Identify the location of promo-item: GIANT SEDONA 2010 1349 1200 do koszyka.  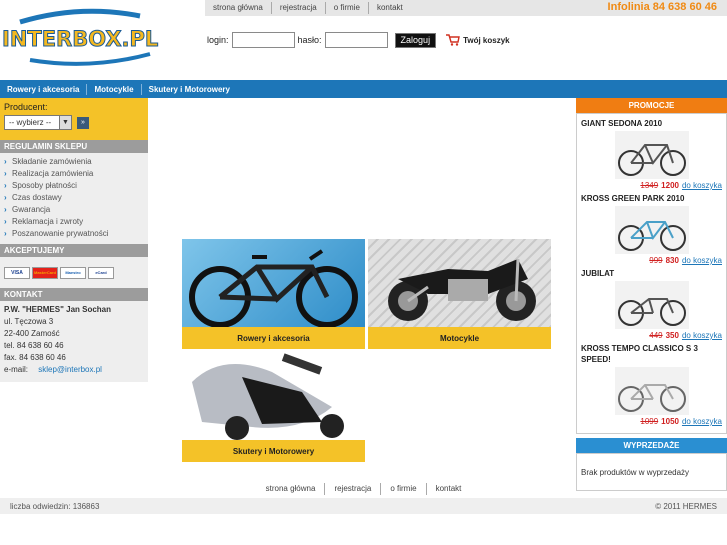
(651, 154).